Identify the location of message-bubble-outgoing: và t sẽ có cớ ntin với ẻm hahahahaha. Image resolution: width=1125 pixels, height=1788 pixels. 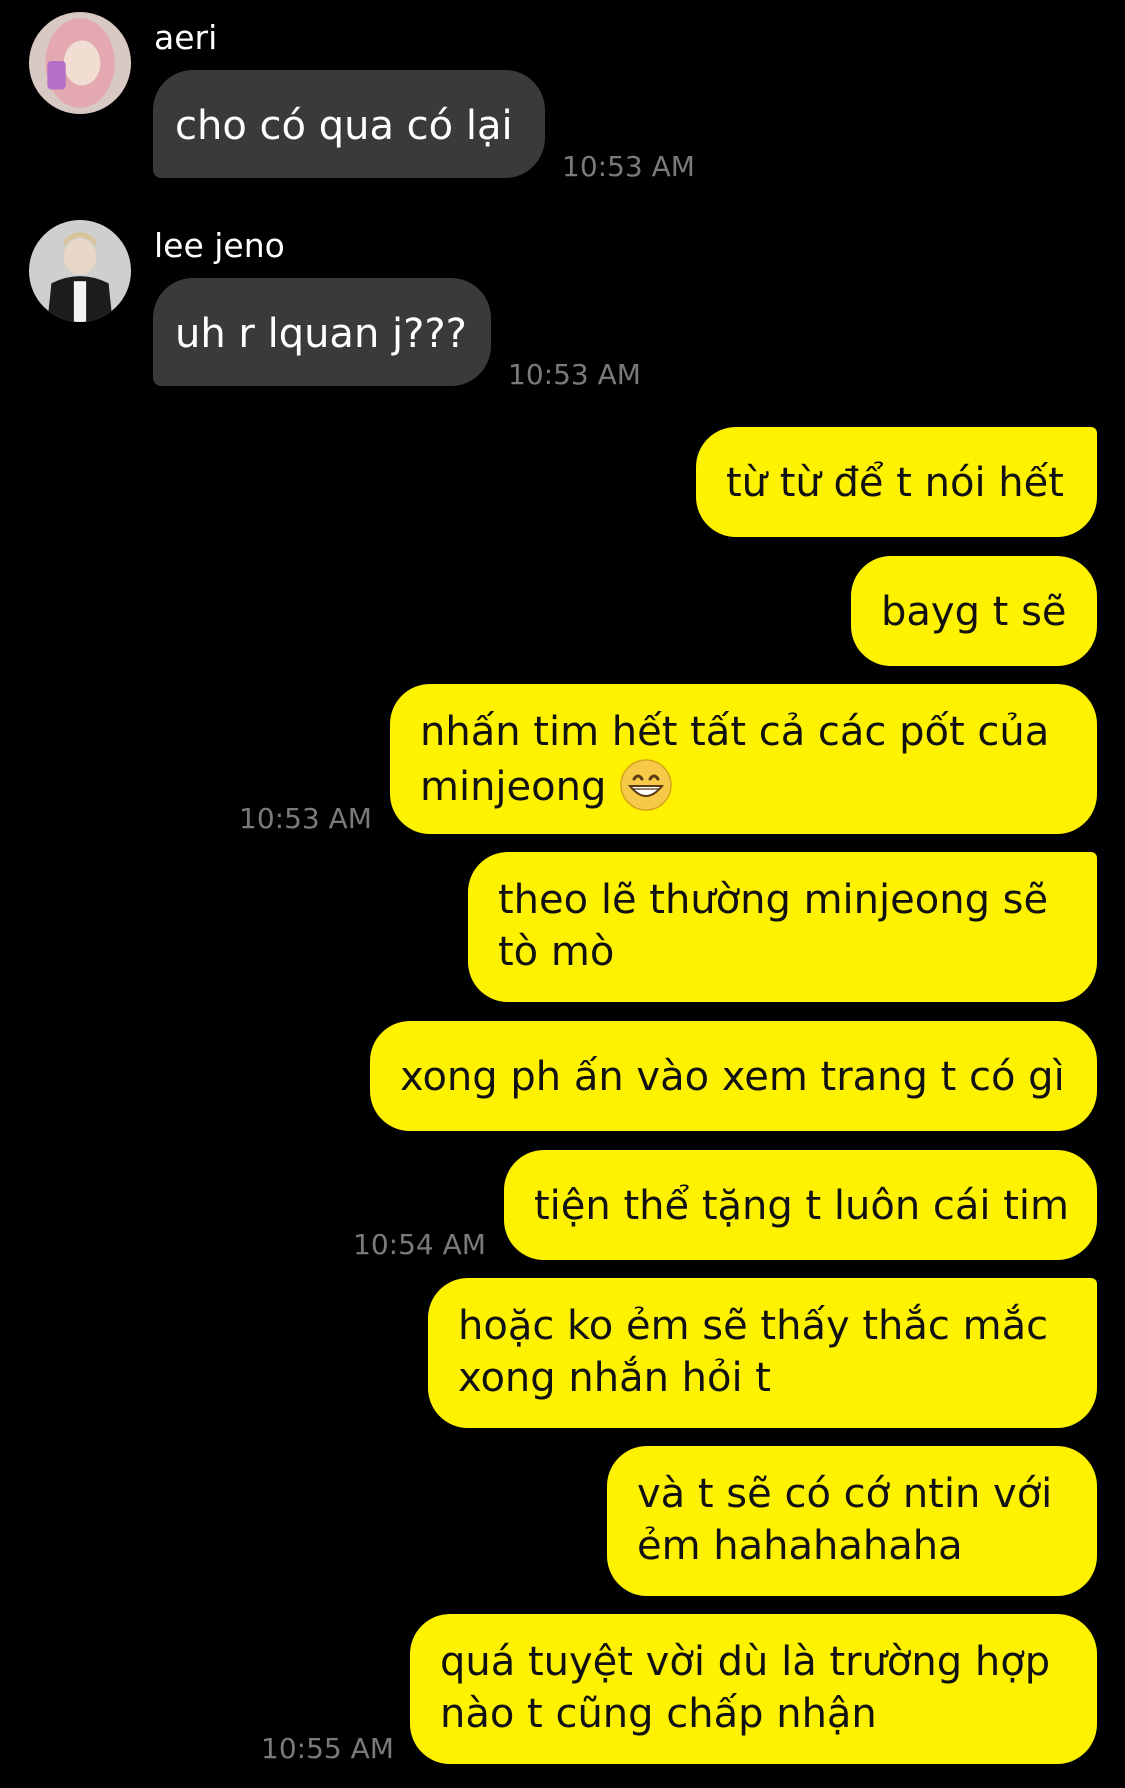
(852, 1521).